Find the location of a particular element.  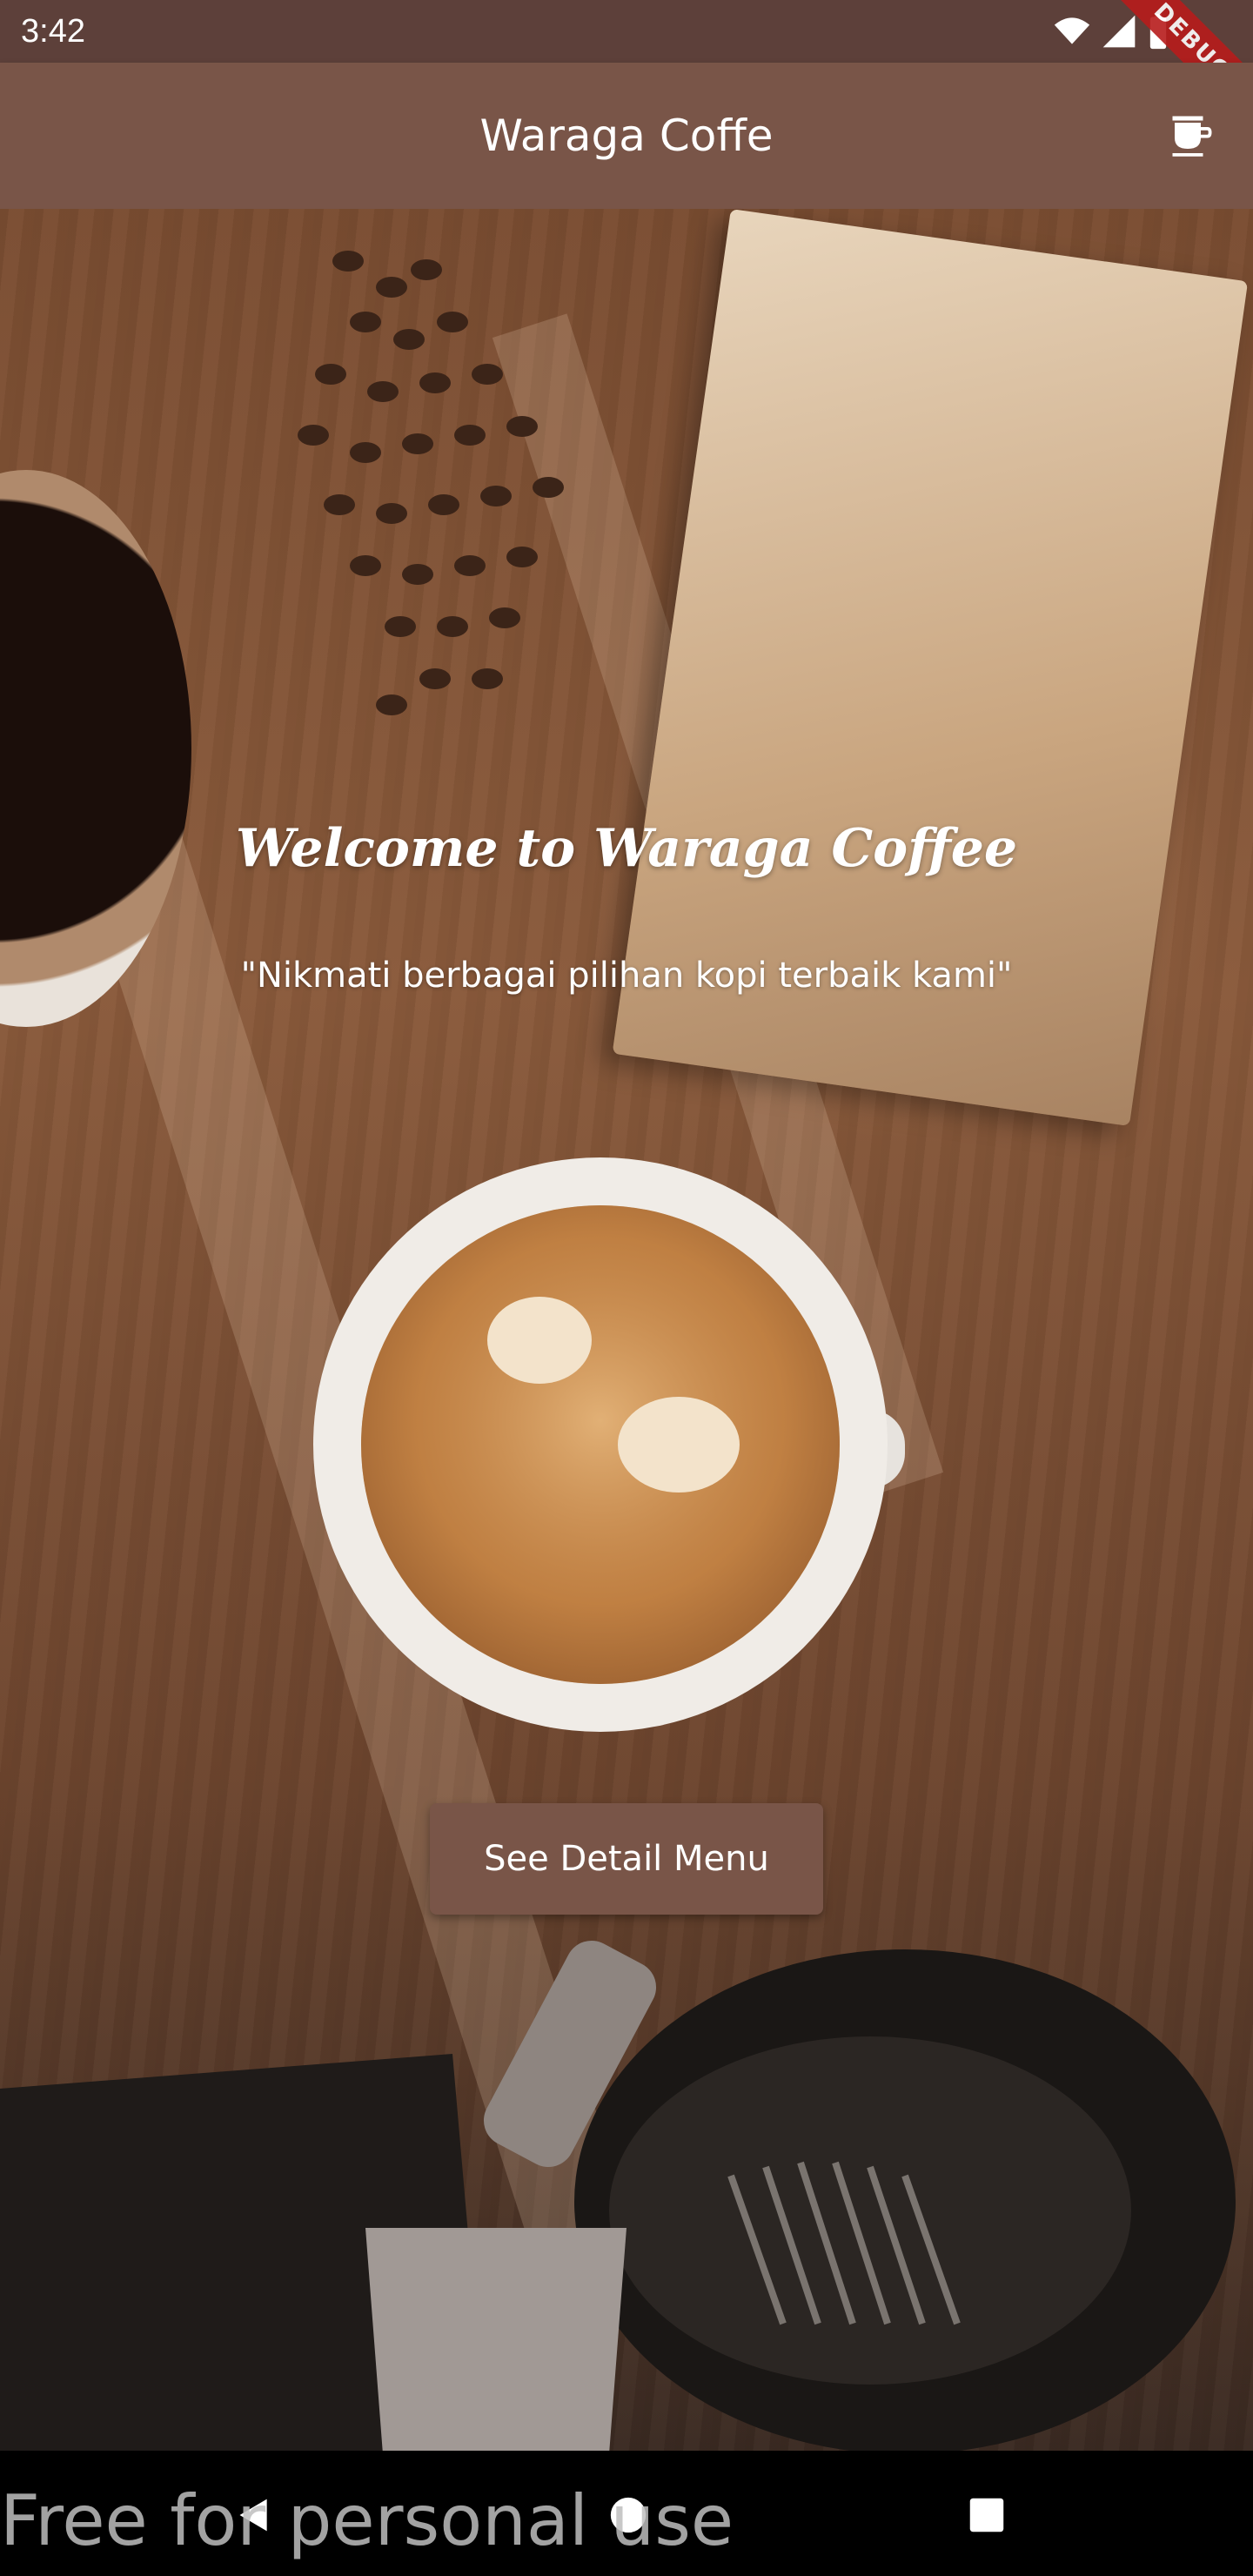

status-time: 3:42 is located at coordinates (53, 31).